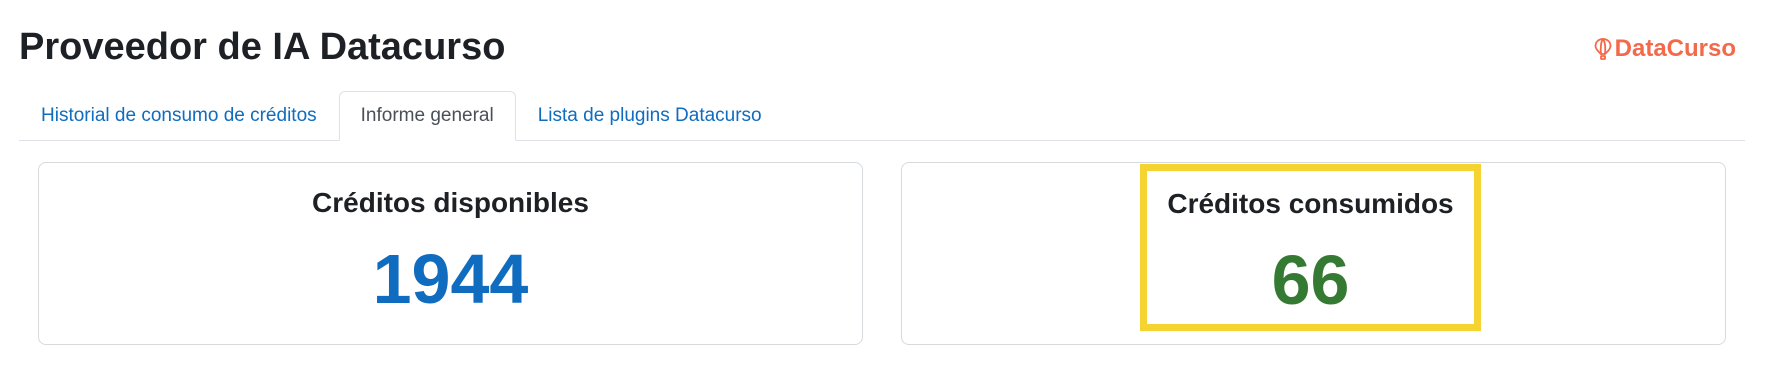 The width and height of the screenshot is (1765, 380). I want to click on hot-air-balloon-icon, so click(1603, 49).